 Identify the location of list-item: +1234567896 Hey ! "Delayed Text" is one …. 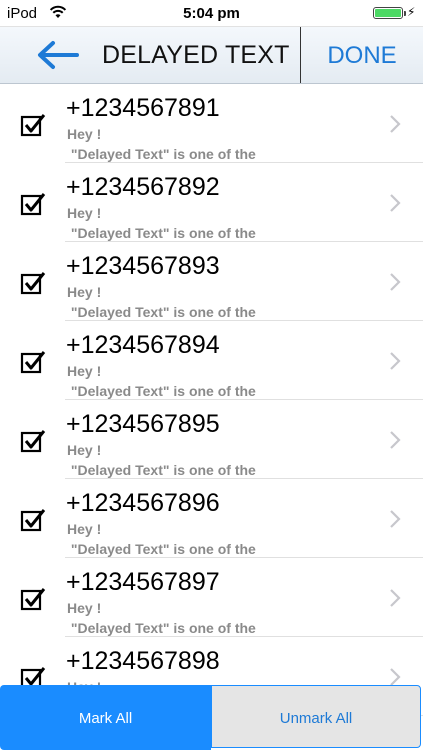
(211, 518).